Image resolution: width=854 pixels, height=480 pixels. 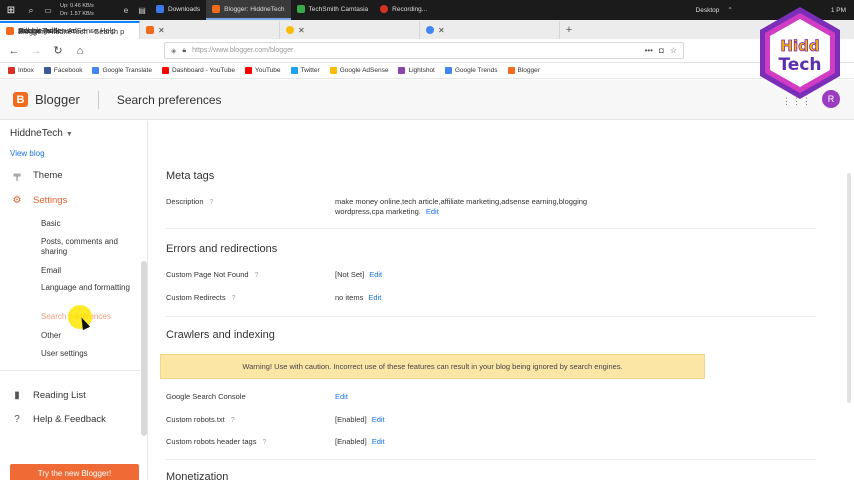 What do you see at coordinates (708, 10) in the screenshot?
I see `desktop-toolbar: Desktop` at bounding box center [708, 10].